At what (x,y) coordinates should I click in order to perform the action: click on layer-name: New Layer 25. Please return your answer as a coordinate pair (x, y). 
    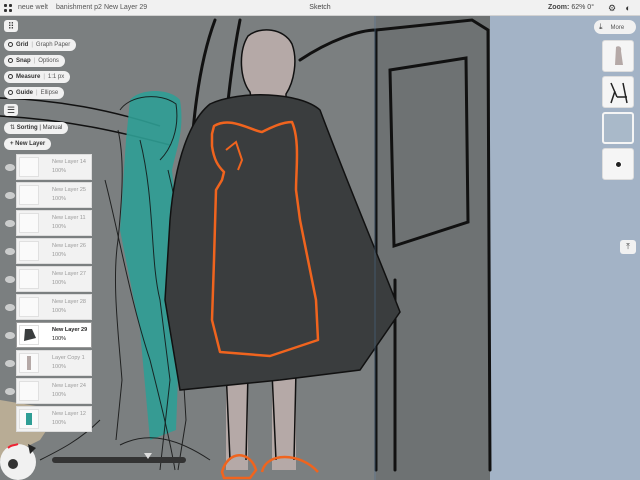
    Looking at the image, I should click on (69, 190).